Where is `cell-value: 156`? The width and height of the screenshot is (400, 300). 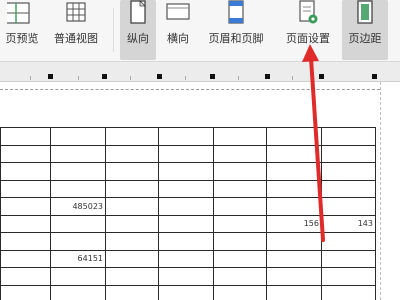 cell-value: 156 is located at coordinates (294, 223).